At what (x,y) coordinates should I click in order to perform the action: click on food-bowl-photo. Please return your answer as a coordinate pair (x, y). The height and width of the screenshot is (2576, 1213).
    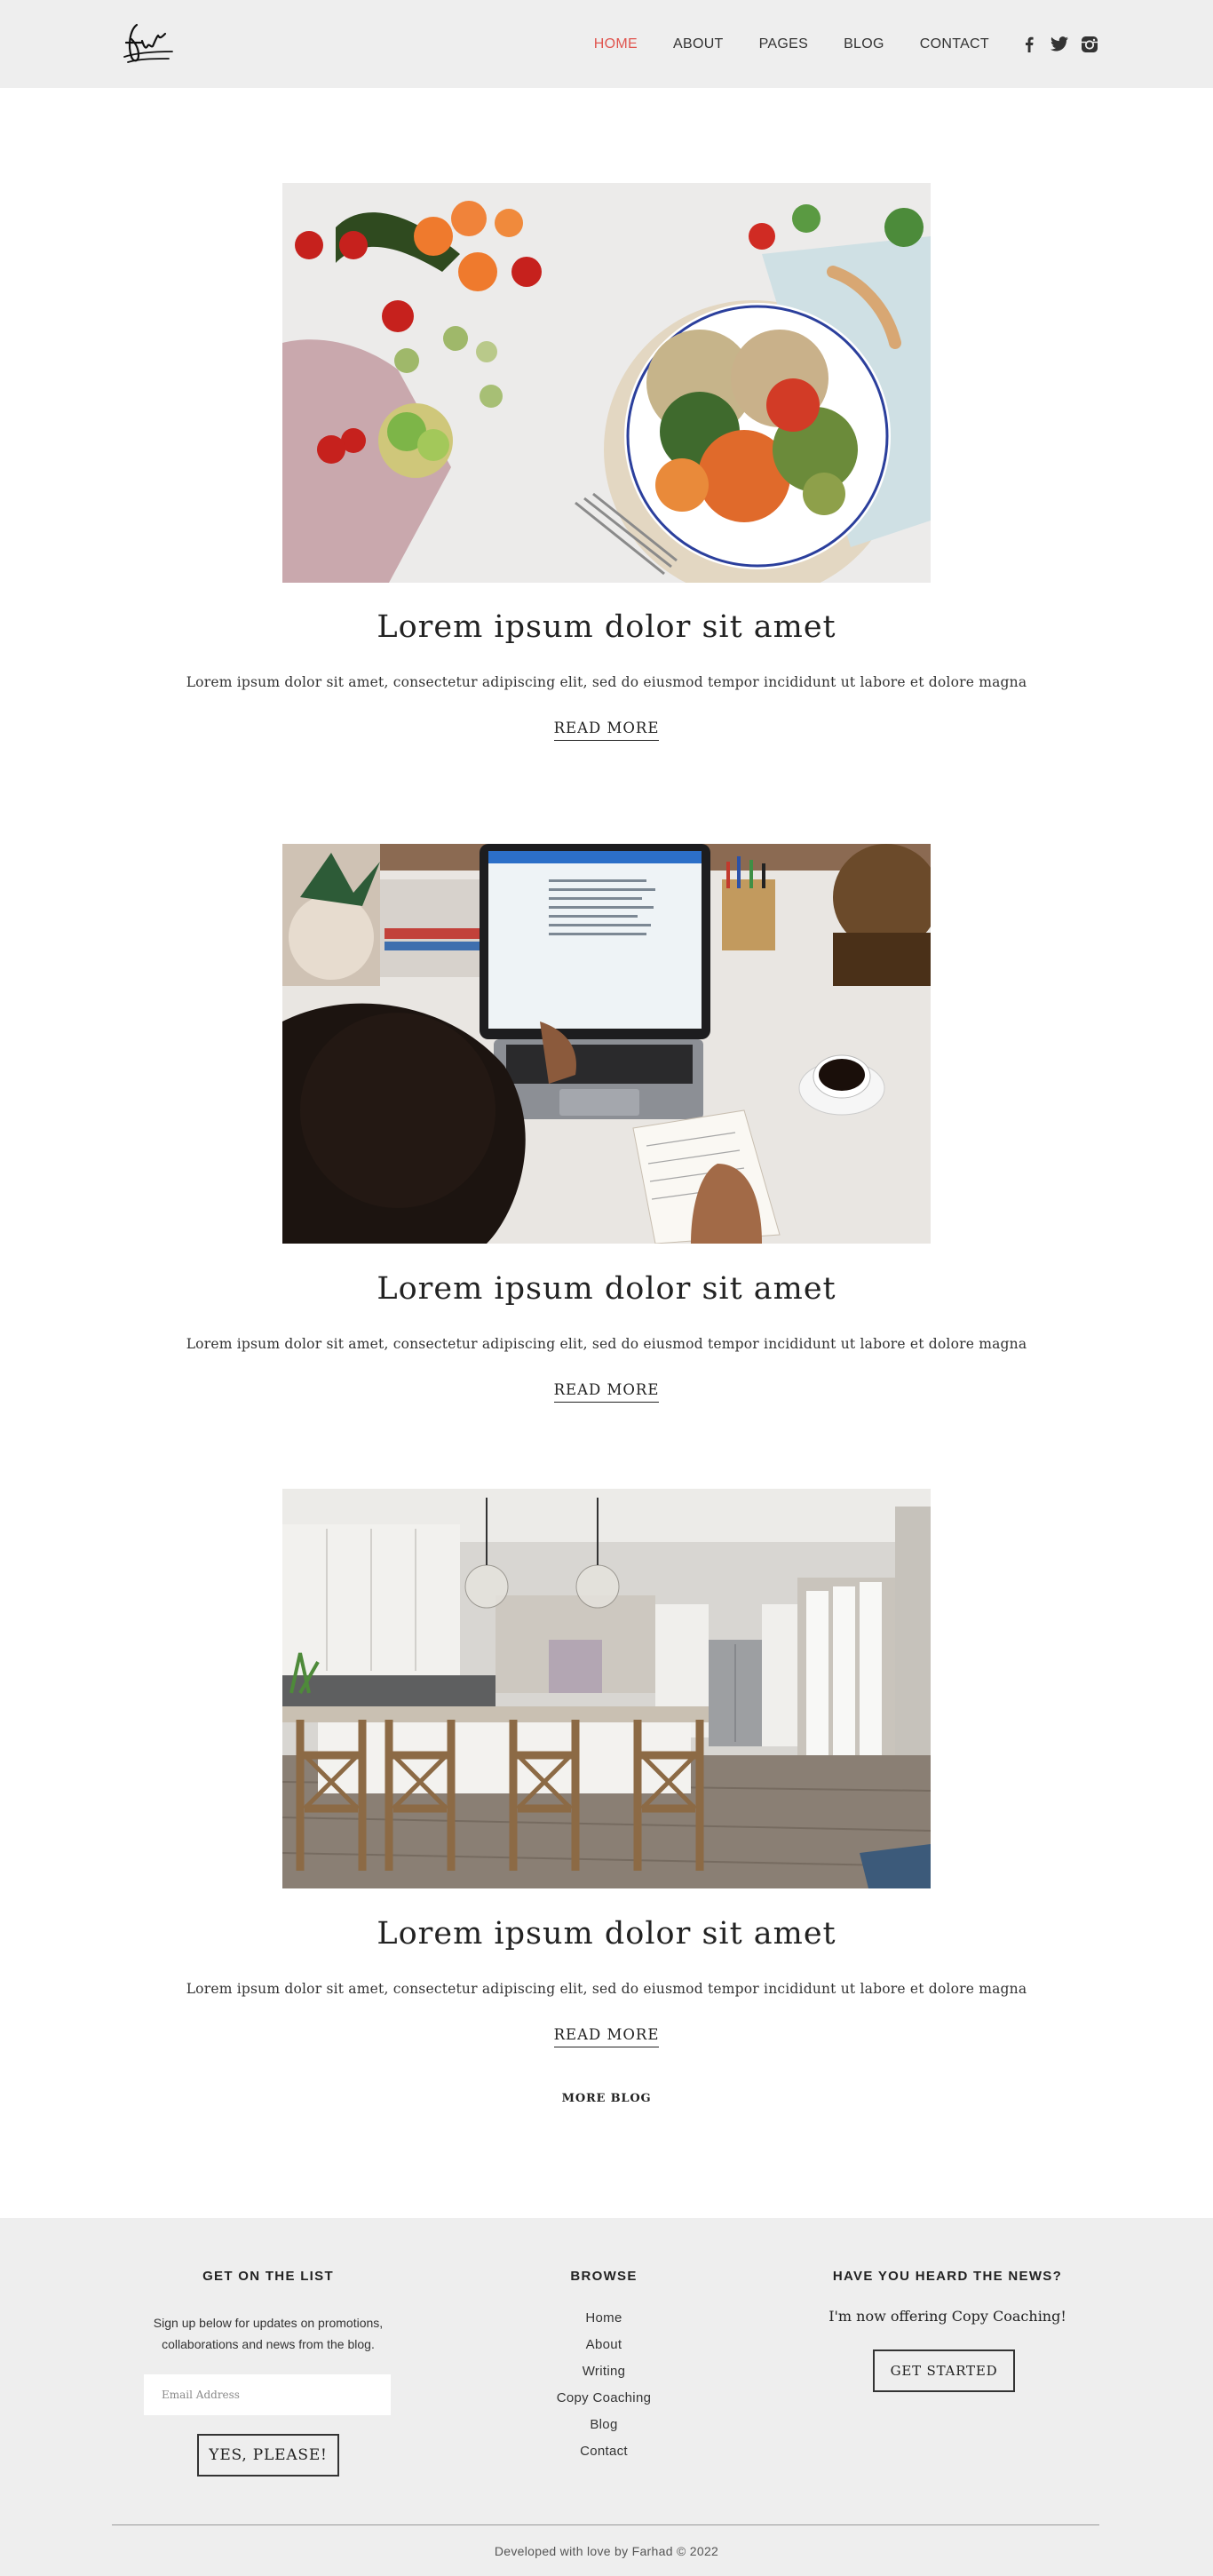
    Looking at the image, I should click on (606, 383).